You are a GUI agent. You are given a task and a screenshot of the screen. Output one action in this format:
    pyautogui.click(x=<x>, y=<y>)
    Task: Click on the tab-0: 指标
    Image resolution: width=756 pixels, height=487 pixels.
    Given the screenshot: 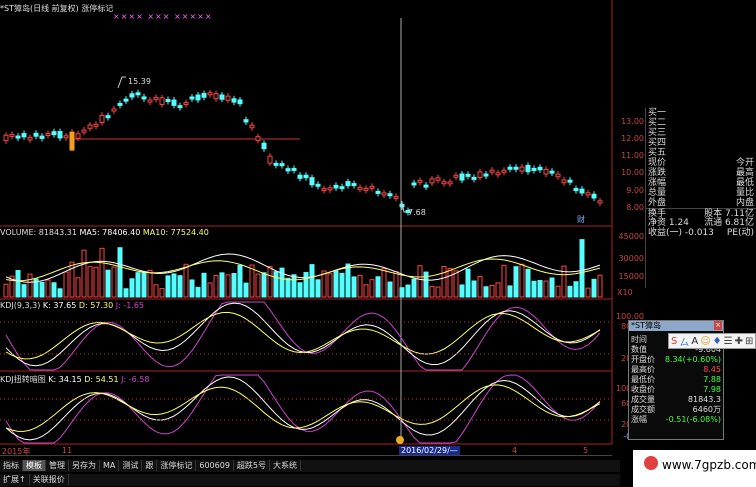 What is the action you would take?
    pyautogui.click(x=11, y=465)
    